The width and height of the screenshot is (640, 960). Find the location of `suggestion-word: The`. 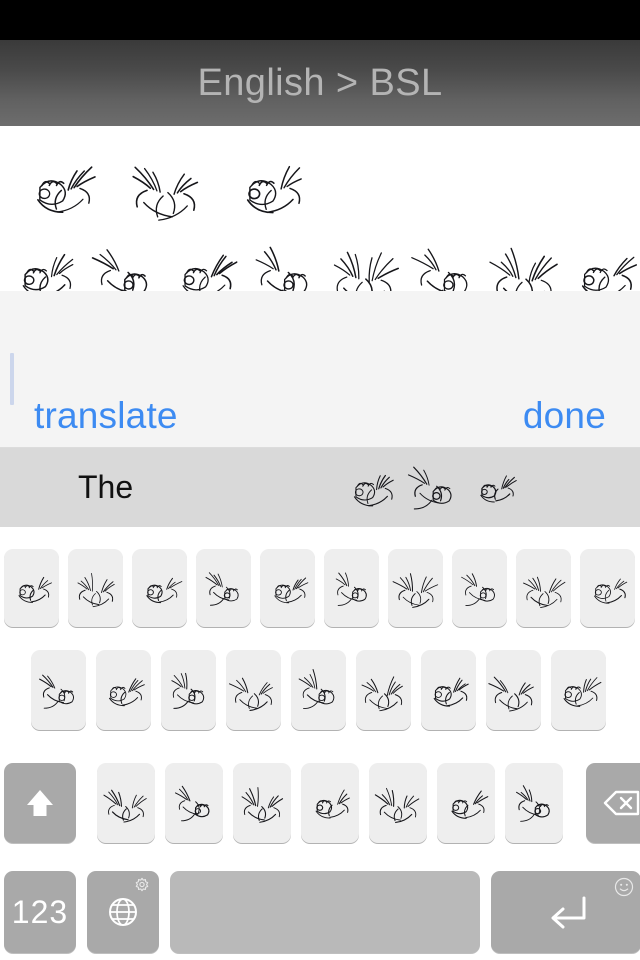

suggestion-word: The is located at coordinates (105, 487).